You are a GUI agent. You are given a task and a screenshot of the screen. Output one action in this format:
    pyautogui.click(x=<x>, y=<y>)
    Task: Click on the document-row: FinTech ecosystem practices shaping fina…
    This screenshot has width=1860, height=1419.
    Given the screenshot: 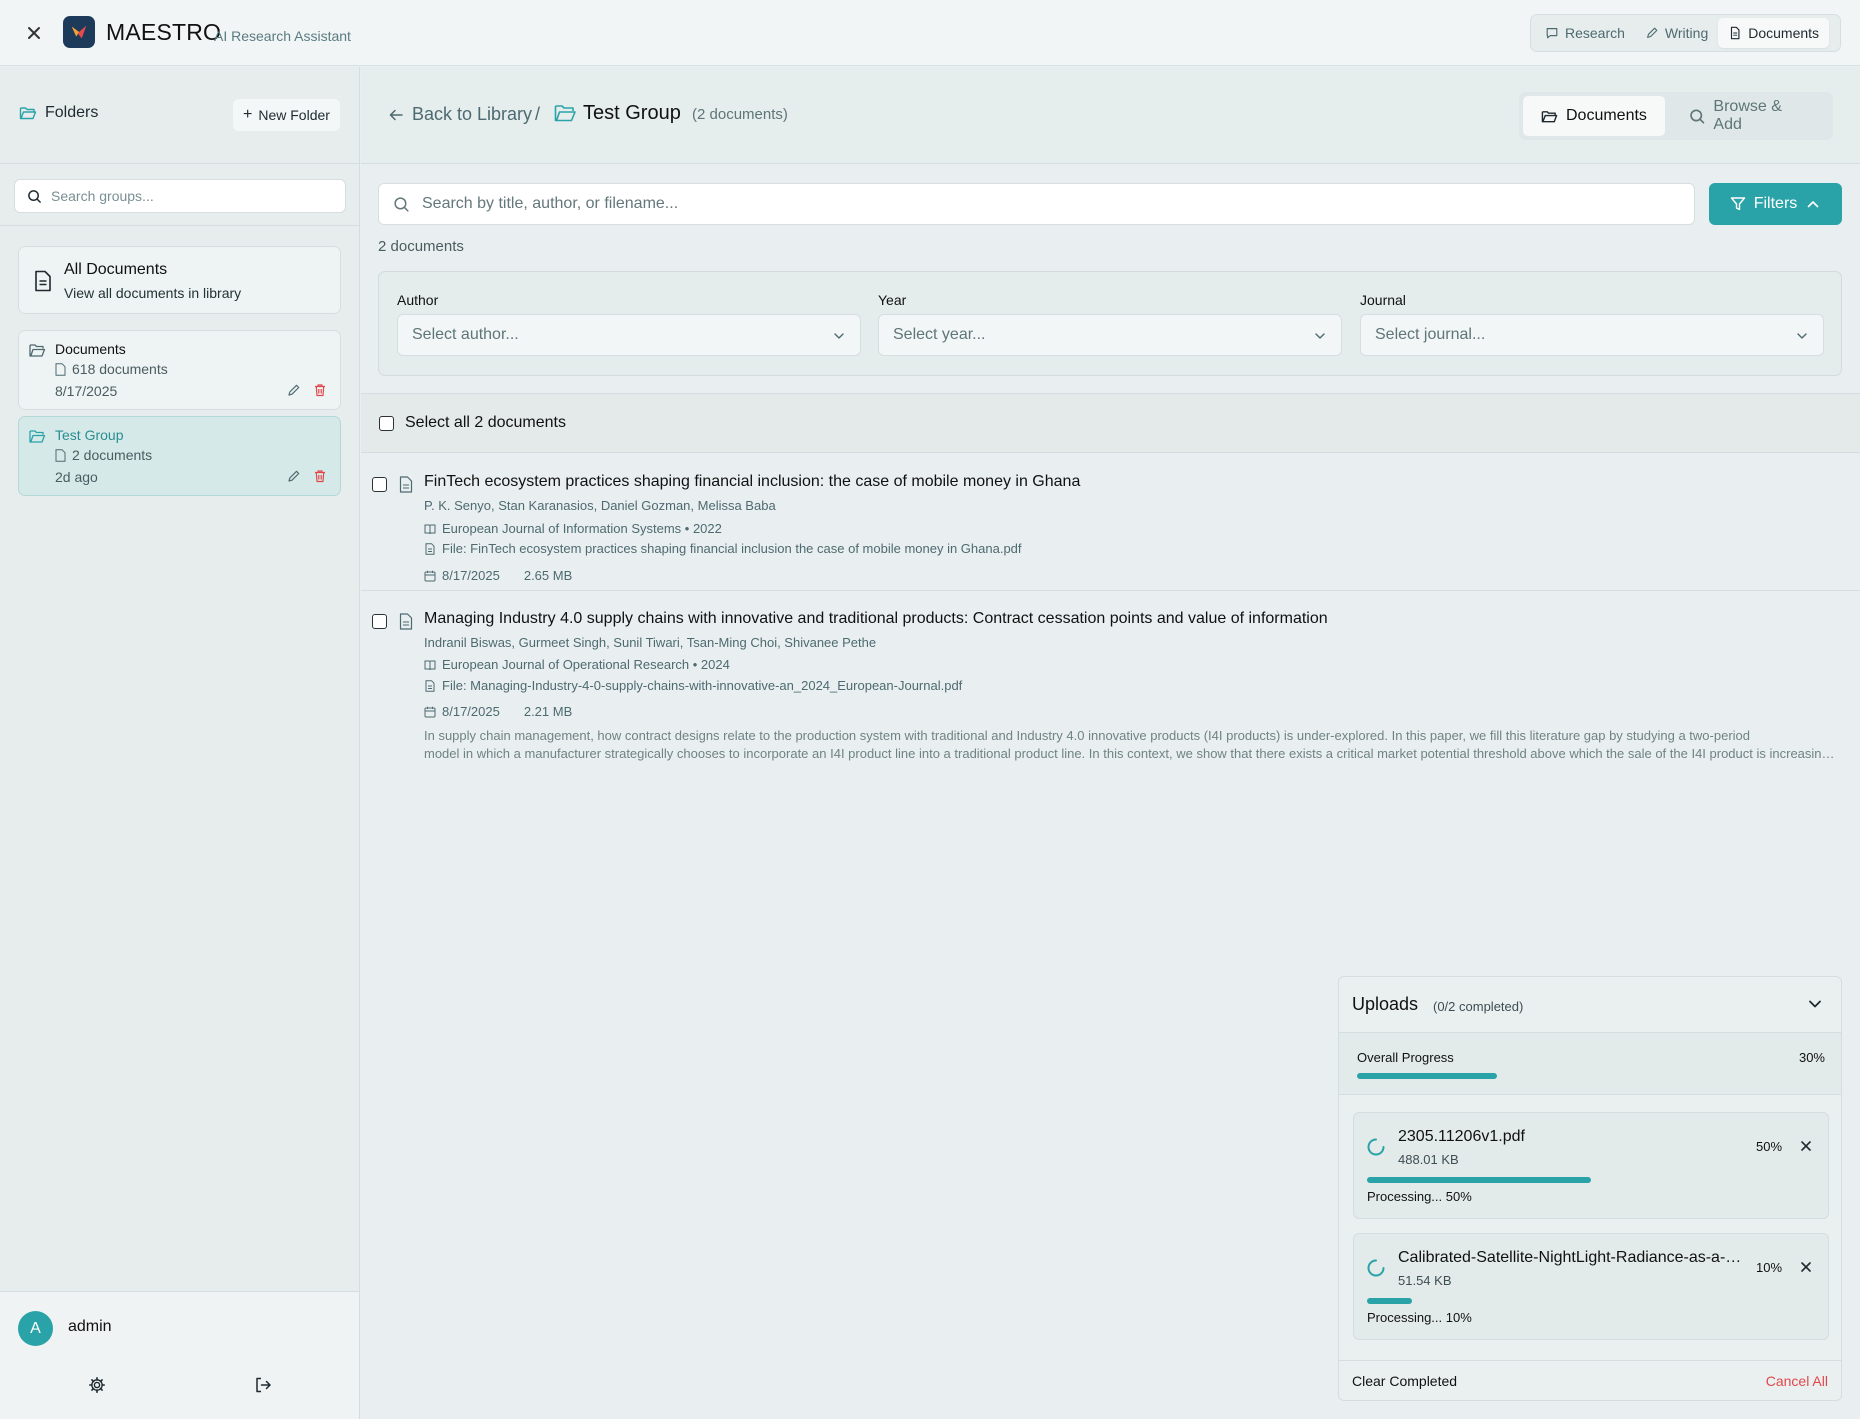 What is the action you would take?
    pyautogui.click(x=1110, y=522)
    